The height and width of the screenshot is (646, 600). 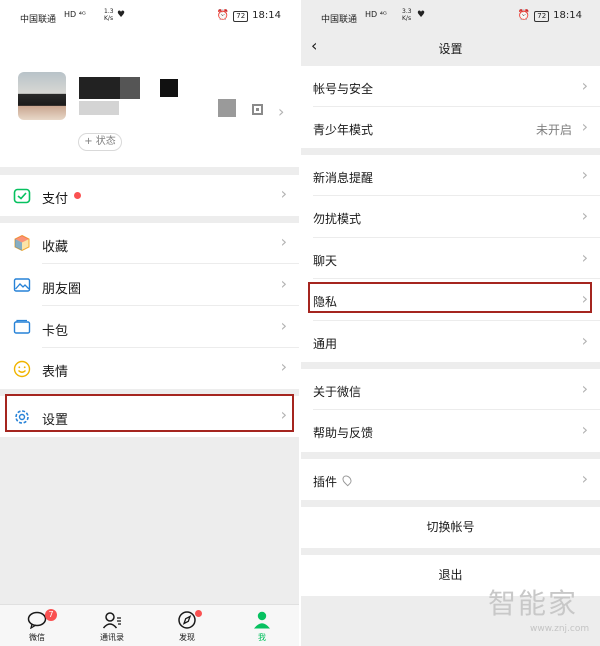 I want to click on menu-item-pay: 支付 ›, so click(x=149, y=195).